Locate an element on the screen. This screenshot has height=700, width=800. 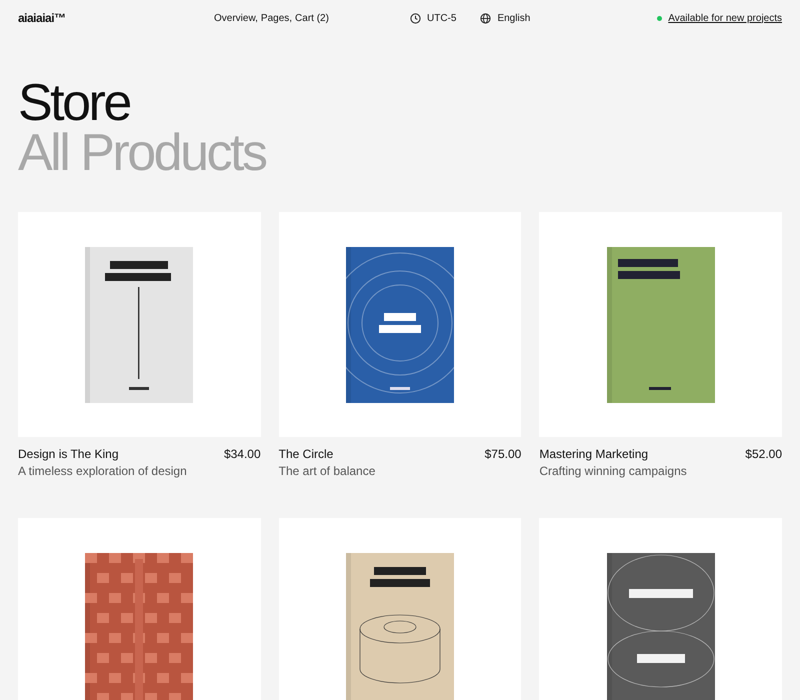
product-price: $75.00 is located at coordinates (503, 454).